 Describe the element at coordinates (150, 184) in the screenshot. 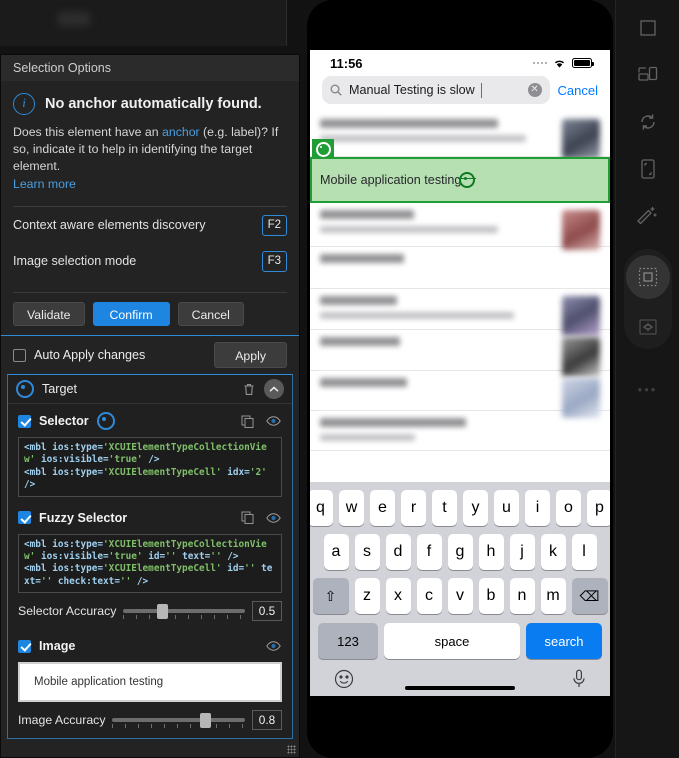

I see `learn-more-link: Learn more` at that location.